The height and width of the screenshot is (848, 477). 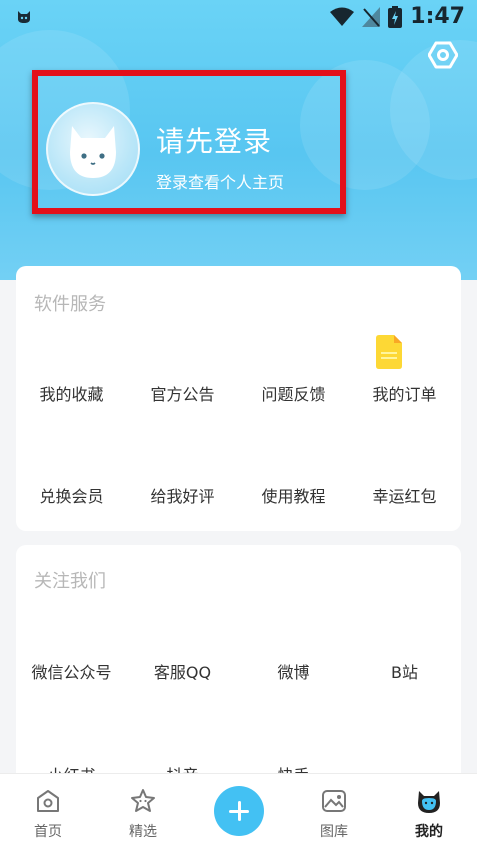 I want to click on tab-mine: 我的, so click(x=429, y=811).